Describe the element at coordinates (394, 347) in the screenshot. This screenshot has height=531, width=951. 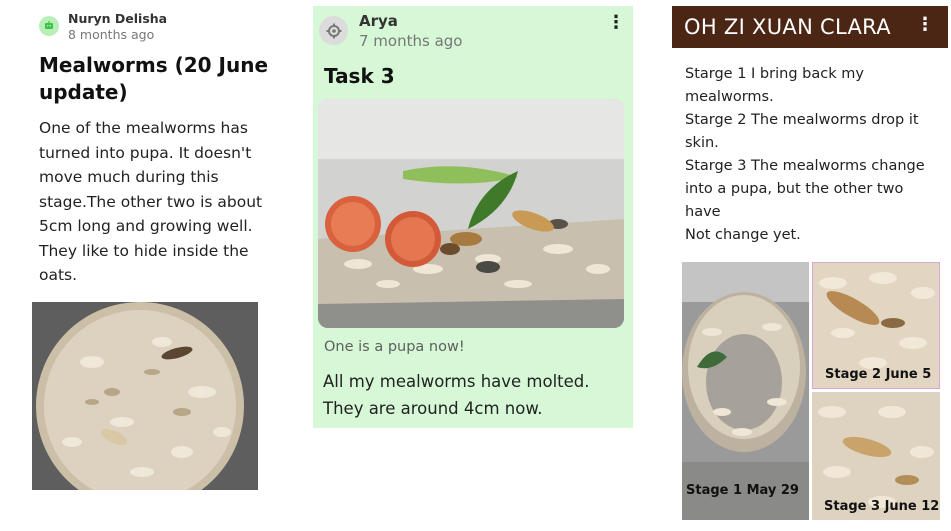
I see `image-caption: One is a pupa now!` at that location.